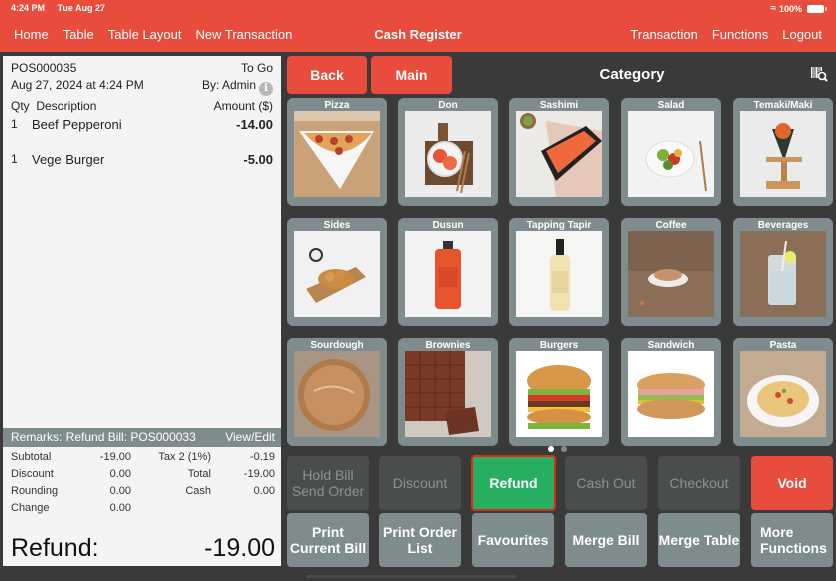  Describe the element at coordinates (411, 75) in the screenshot. I see `main-button: Main` at that location.